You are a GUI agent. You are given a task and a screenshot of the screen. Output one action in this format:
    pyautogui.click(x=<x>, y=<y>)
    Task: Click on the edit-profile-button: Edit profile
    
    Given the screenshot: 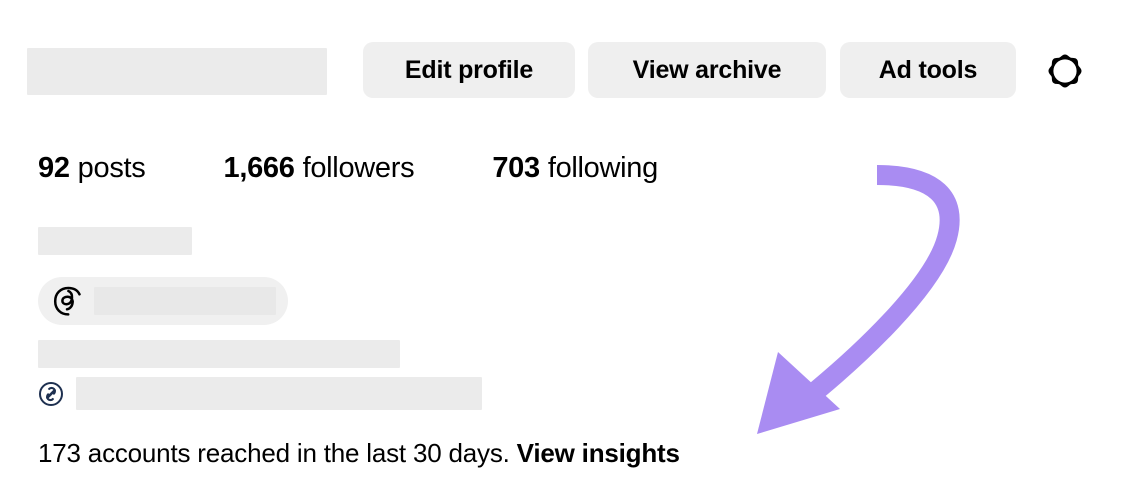 What is the action you would take?
    pyautogui.click(x=469, y=70)
    